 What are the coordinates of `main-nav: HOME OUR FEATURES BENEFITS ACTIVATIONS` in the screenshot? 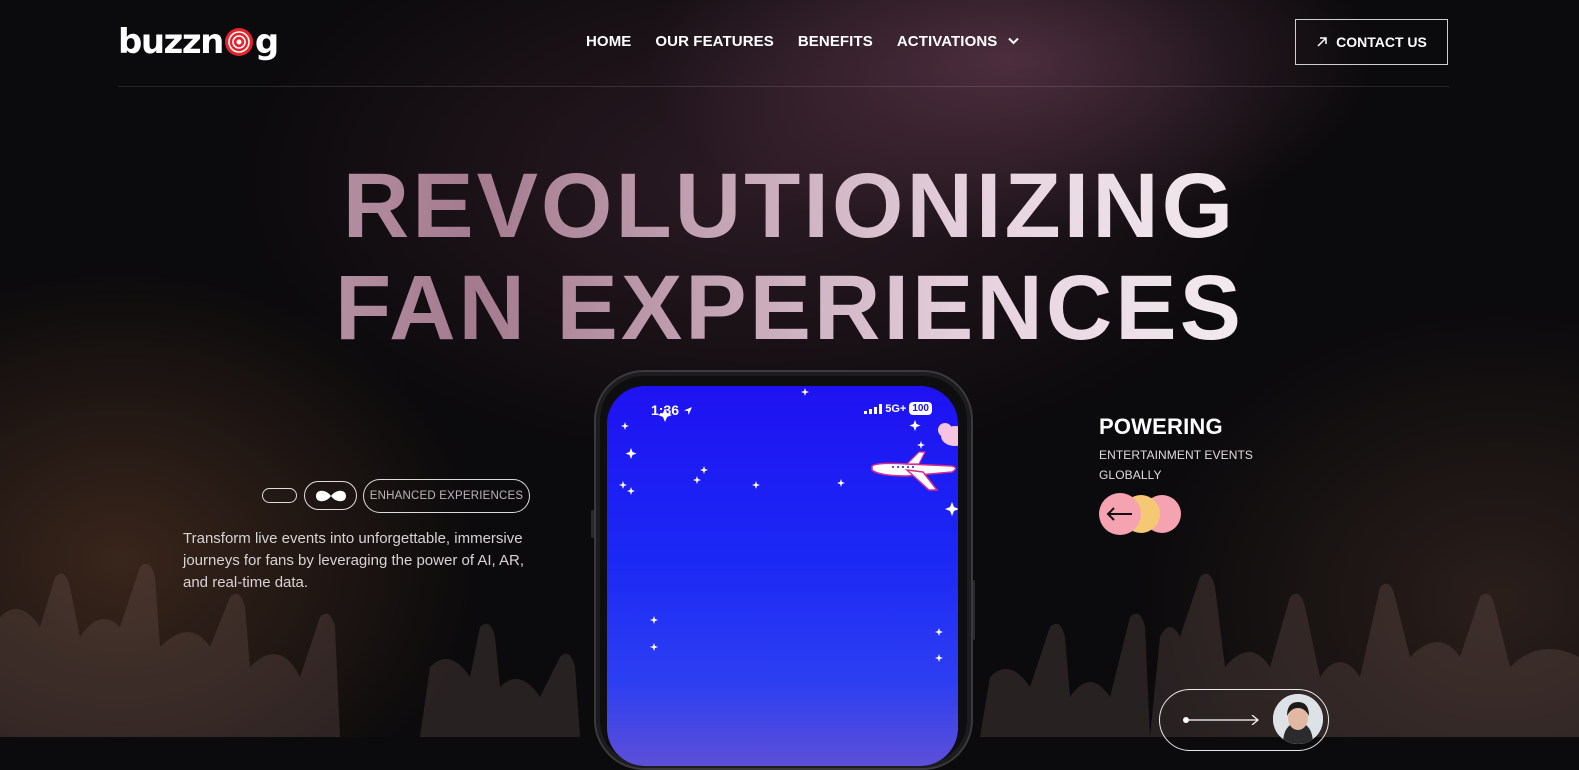 It's located at (802, 41).